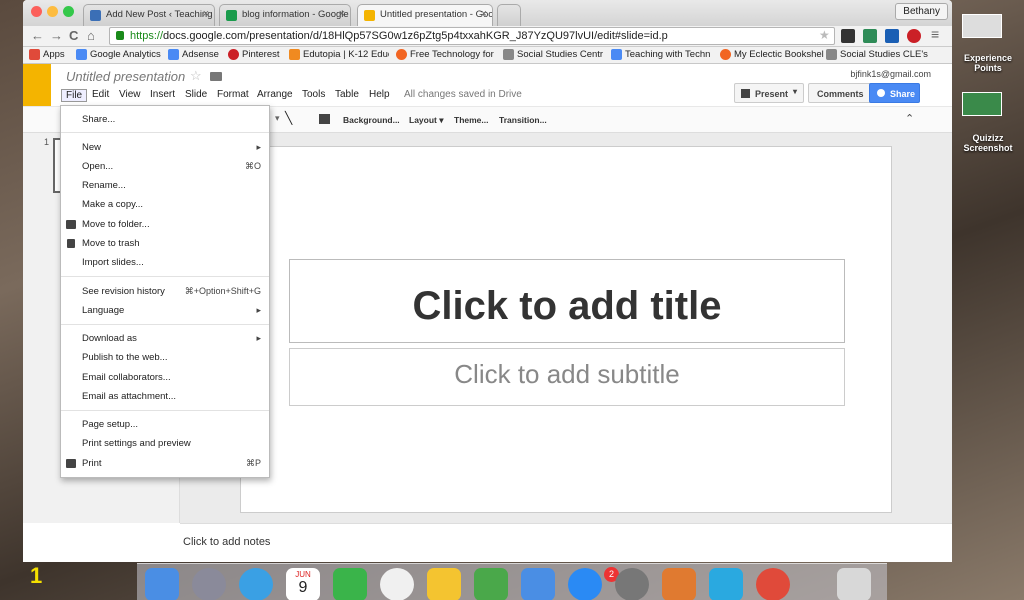 This screenshot has width=1024, height=600. I want to click on present-button: Present ▾, so click(769, 93).